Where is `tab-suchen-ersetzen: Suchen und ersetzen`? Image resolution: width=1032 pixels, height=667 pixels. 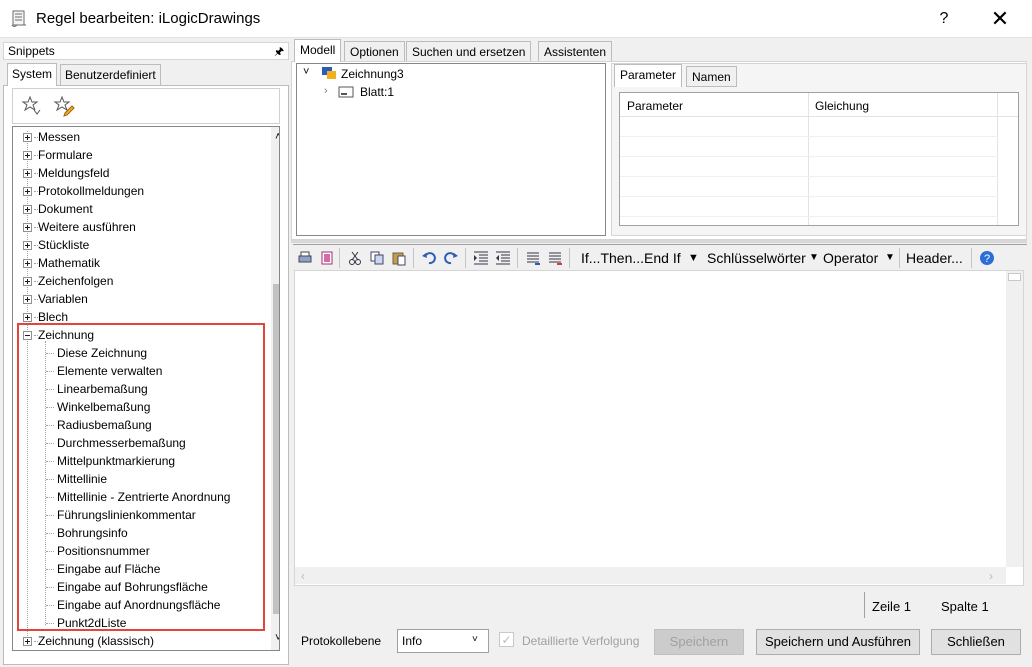 tab-suchen-ersetzen: Suchen und ersetzen is located at coordinates (469, 51).